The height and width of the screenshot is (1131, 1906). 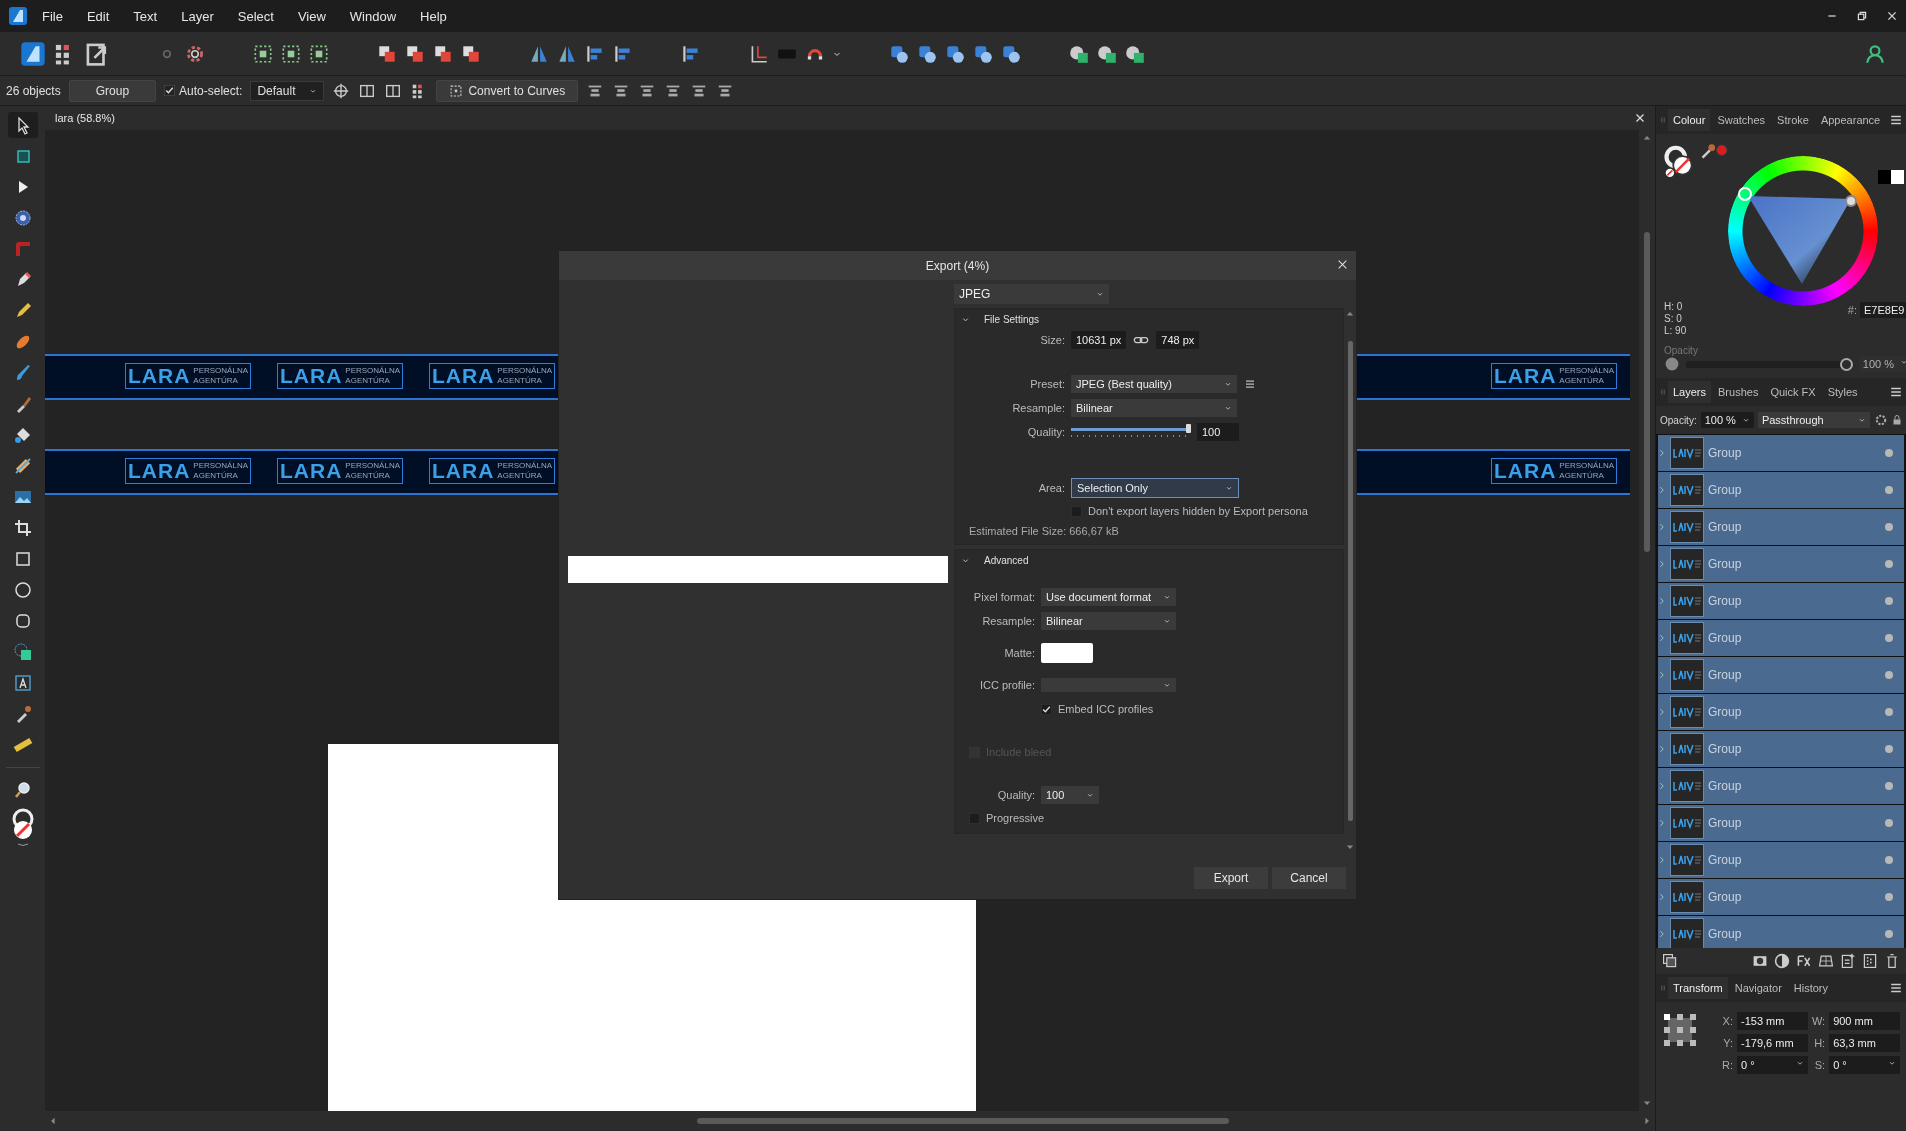 What do you see at coordinates (1850, 120) in the screenshot?
I see `panel-tab: Appearance` at bounding box center [1850, 120].